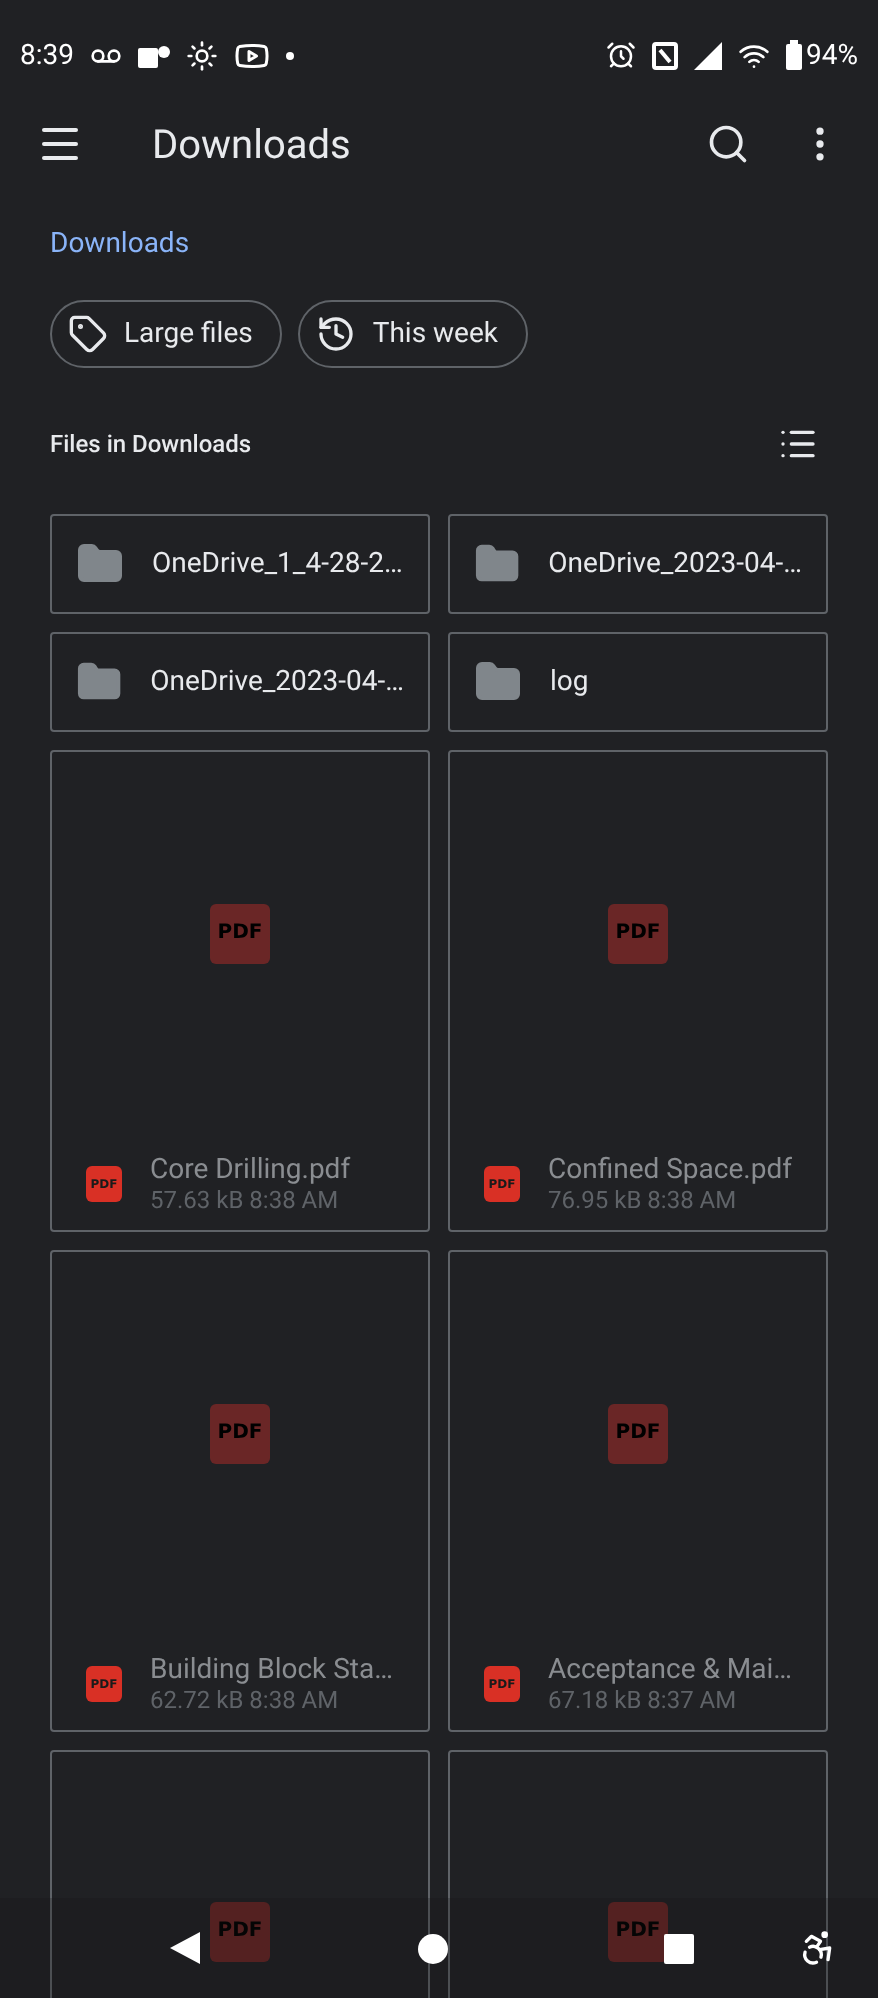 The height and width of the screenshot is (1998, 878). Describe the element at coordinates (413, 334) in the screenshot. I see `filter-chip: This week` at that location.